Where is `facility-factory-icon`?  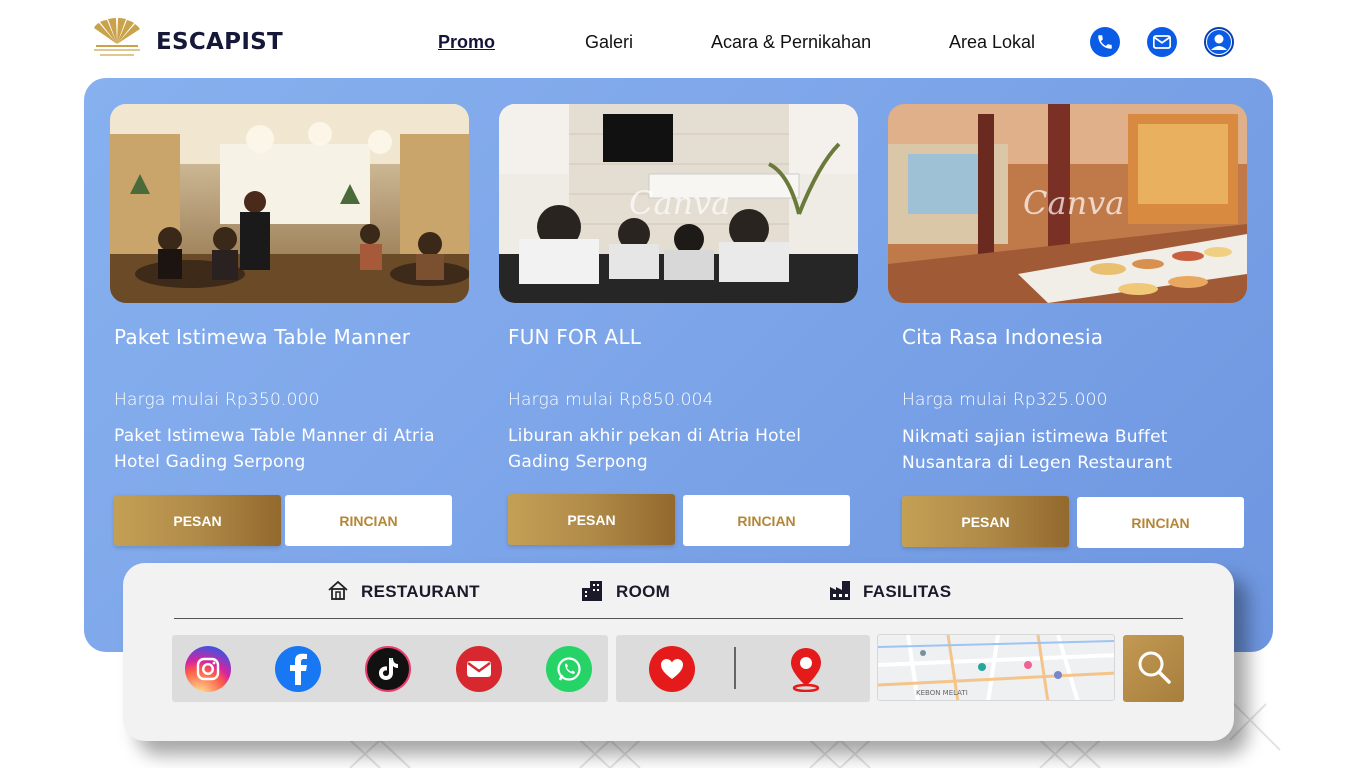
facility-factory-icon is located at coordinates (840, 592).